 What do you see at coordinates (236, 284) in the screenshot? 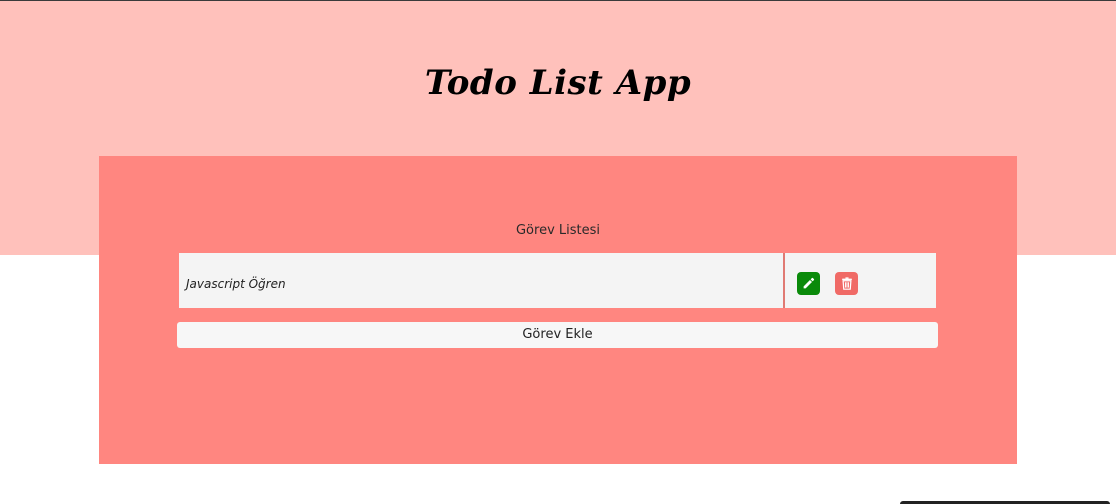
I see `task-text: Javascript Öğren` at bounding box center [236, 284].